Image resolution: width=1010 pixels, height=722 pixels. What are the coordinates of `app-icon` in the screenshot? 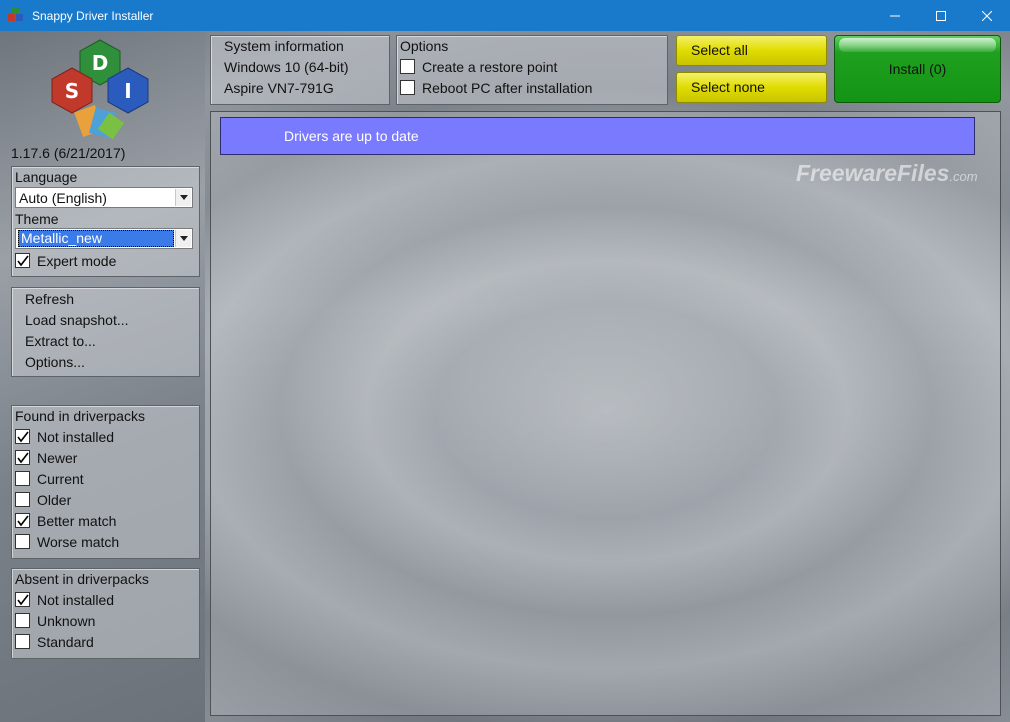 It's located at (16, 15).